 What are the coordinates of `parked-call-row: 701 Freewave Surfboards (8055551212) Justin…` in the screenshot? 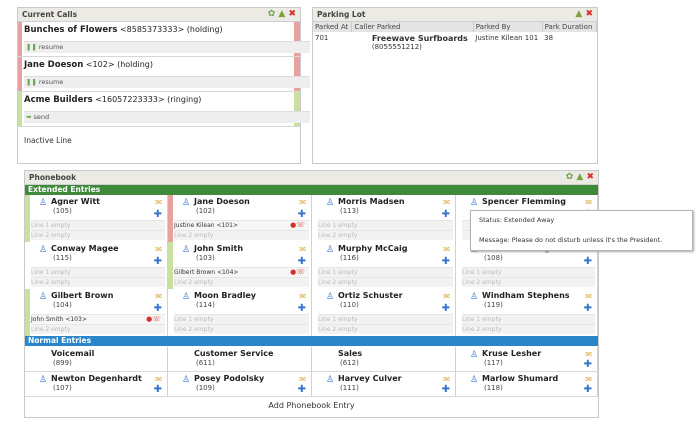 It's located at (455, 42).